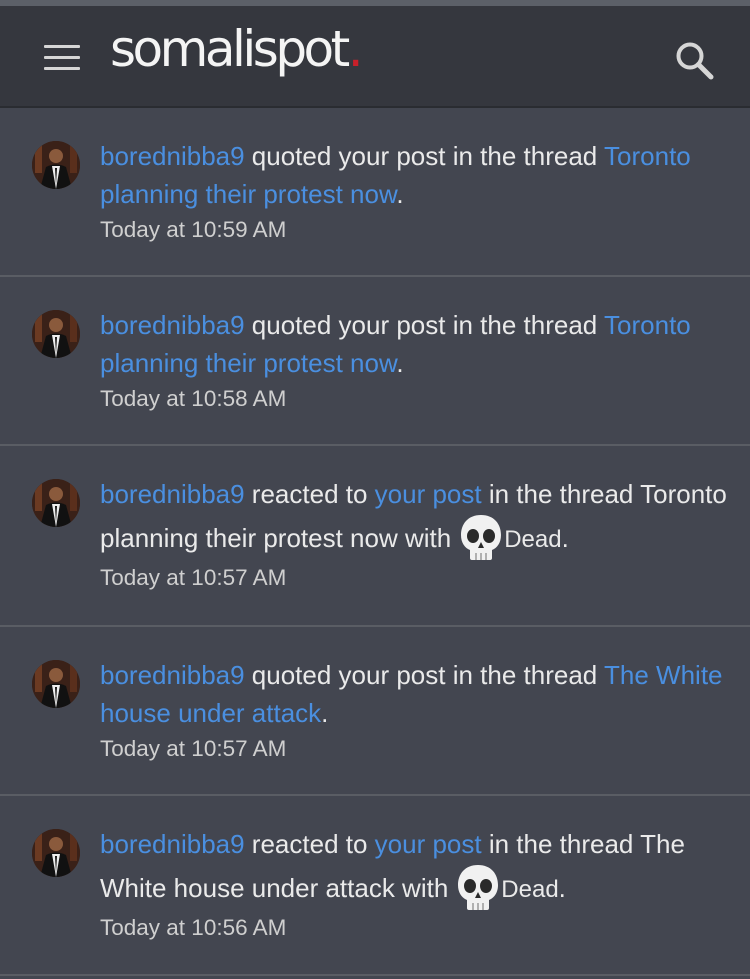  I want to click on hamburger-menu-icon, so click(62, 58).